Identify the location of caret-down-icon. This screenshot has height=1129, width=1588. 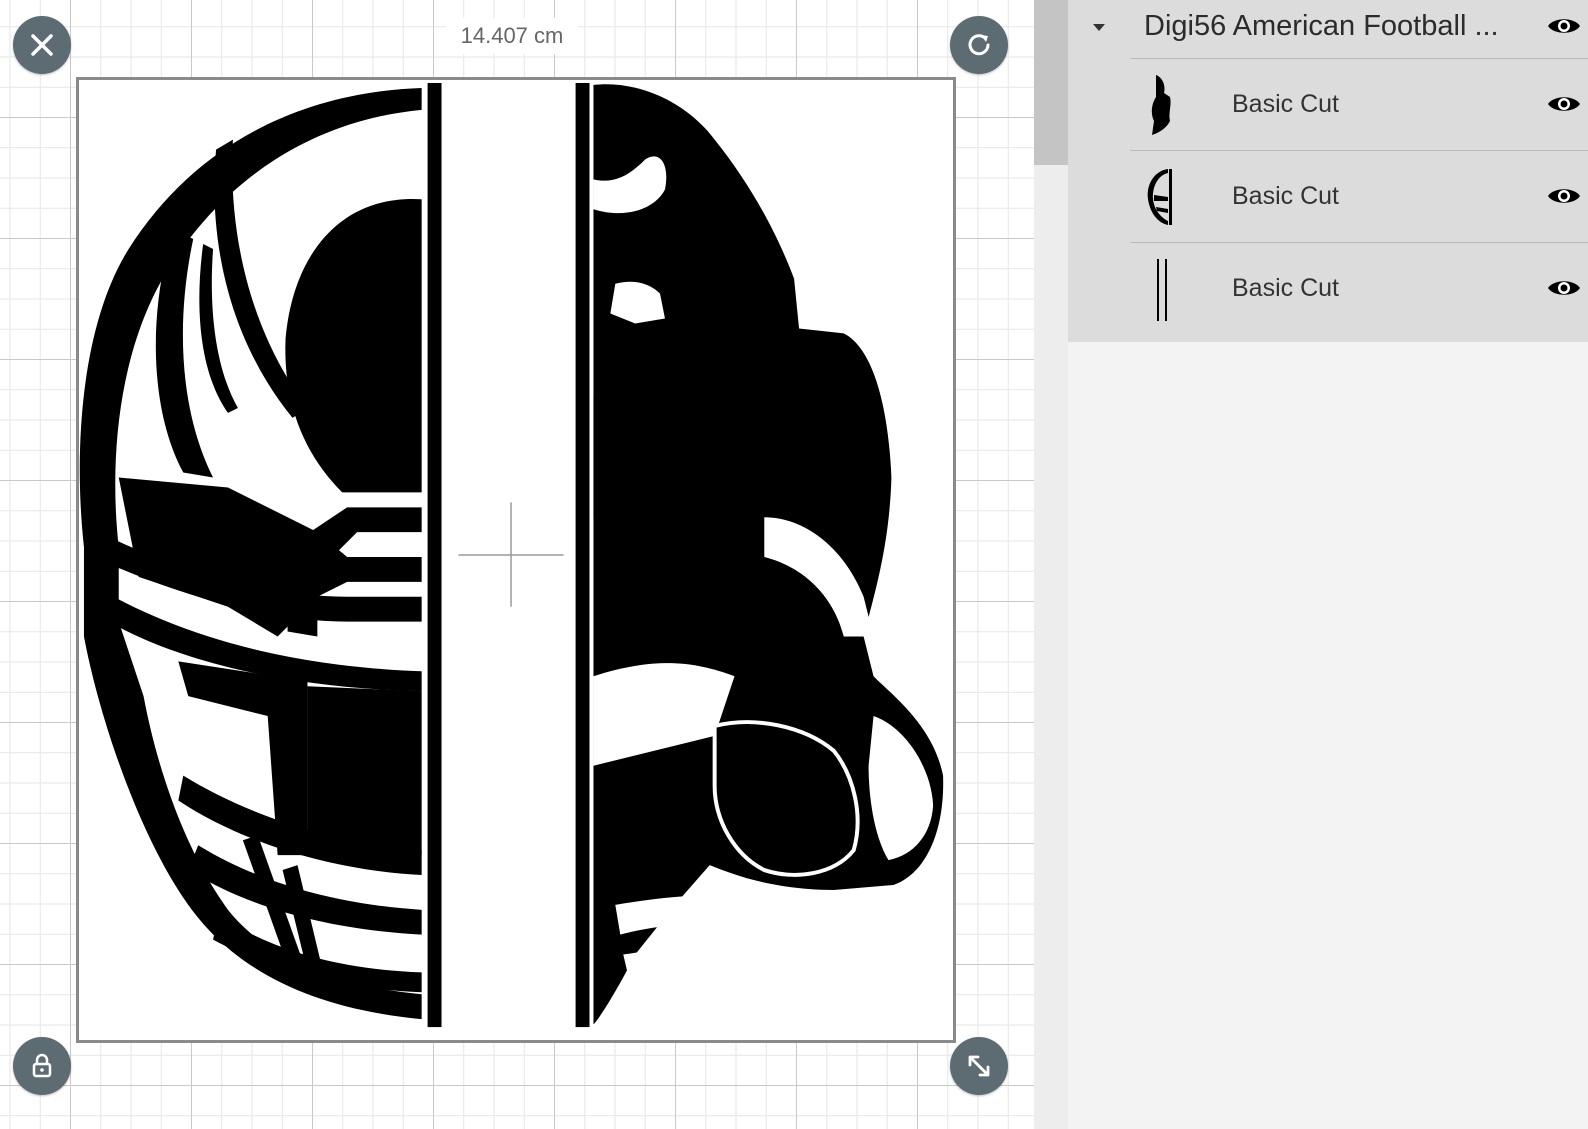
(1099, 27).